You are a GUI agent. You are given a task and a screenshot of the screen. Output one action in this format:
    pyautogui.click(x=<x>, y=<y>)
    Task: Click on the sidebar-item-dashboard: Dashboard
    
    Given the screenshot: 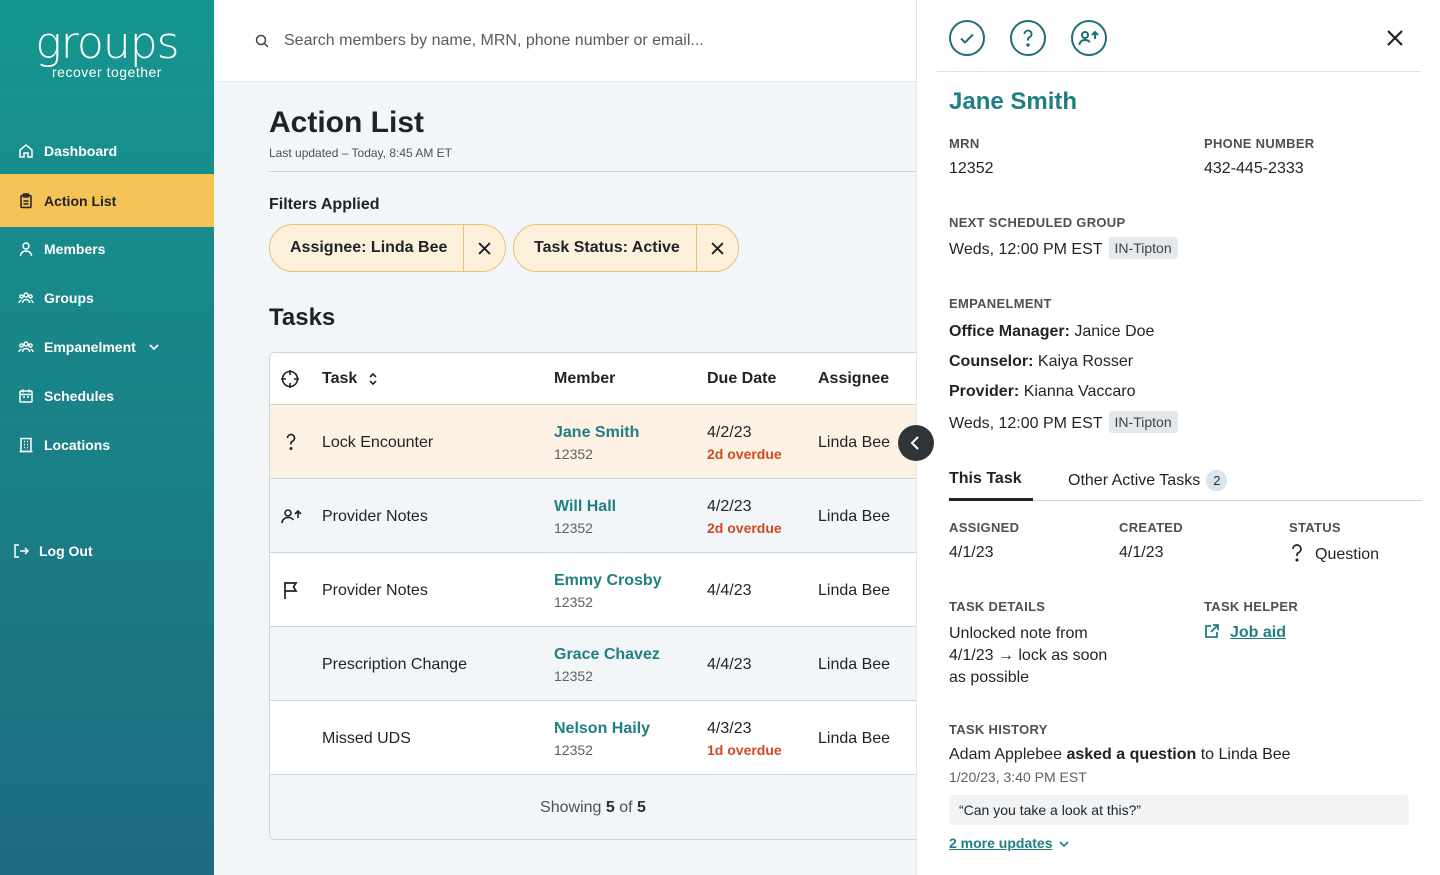 What is the action you would take?
    pyautogui.click(x=107, y=150)
    